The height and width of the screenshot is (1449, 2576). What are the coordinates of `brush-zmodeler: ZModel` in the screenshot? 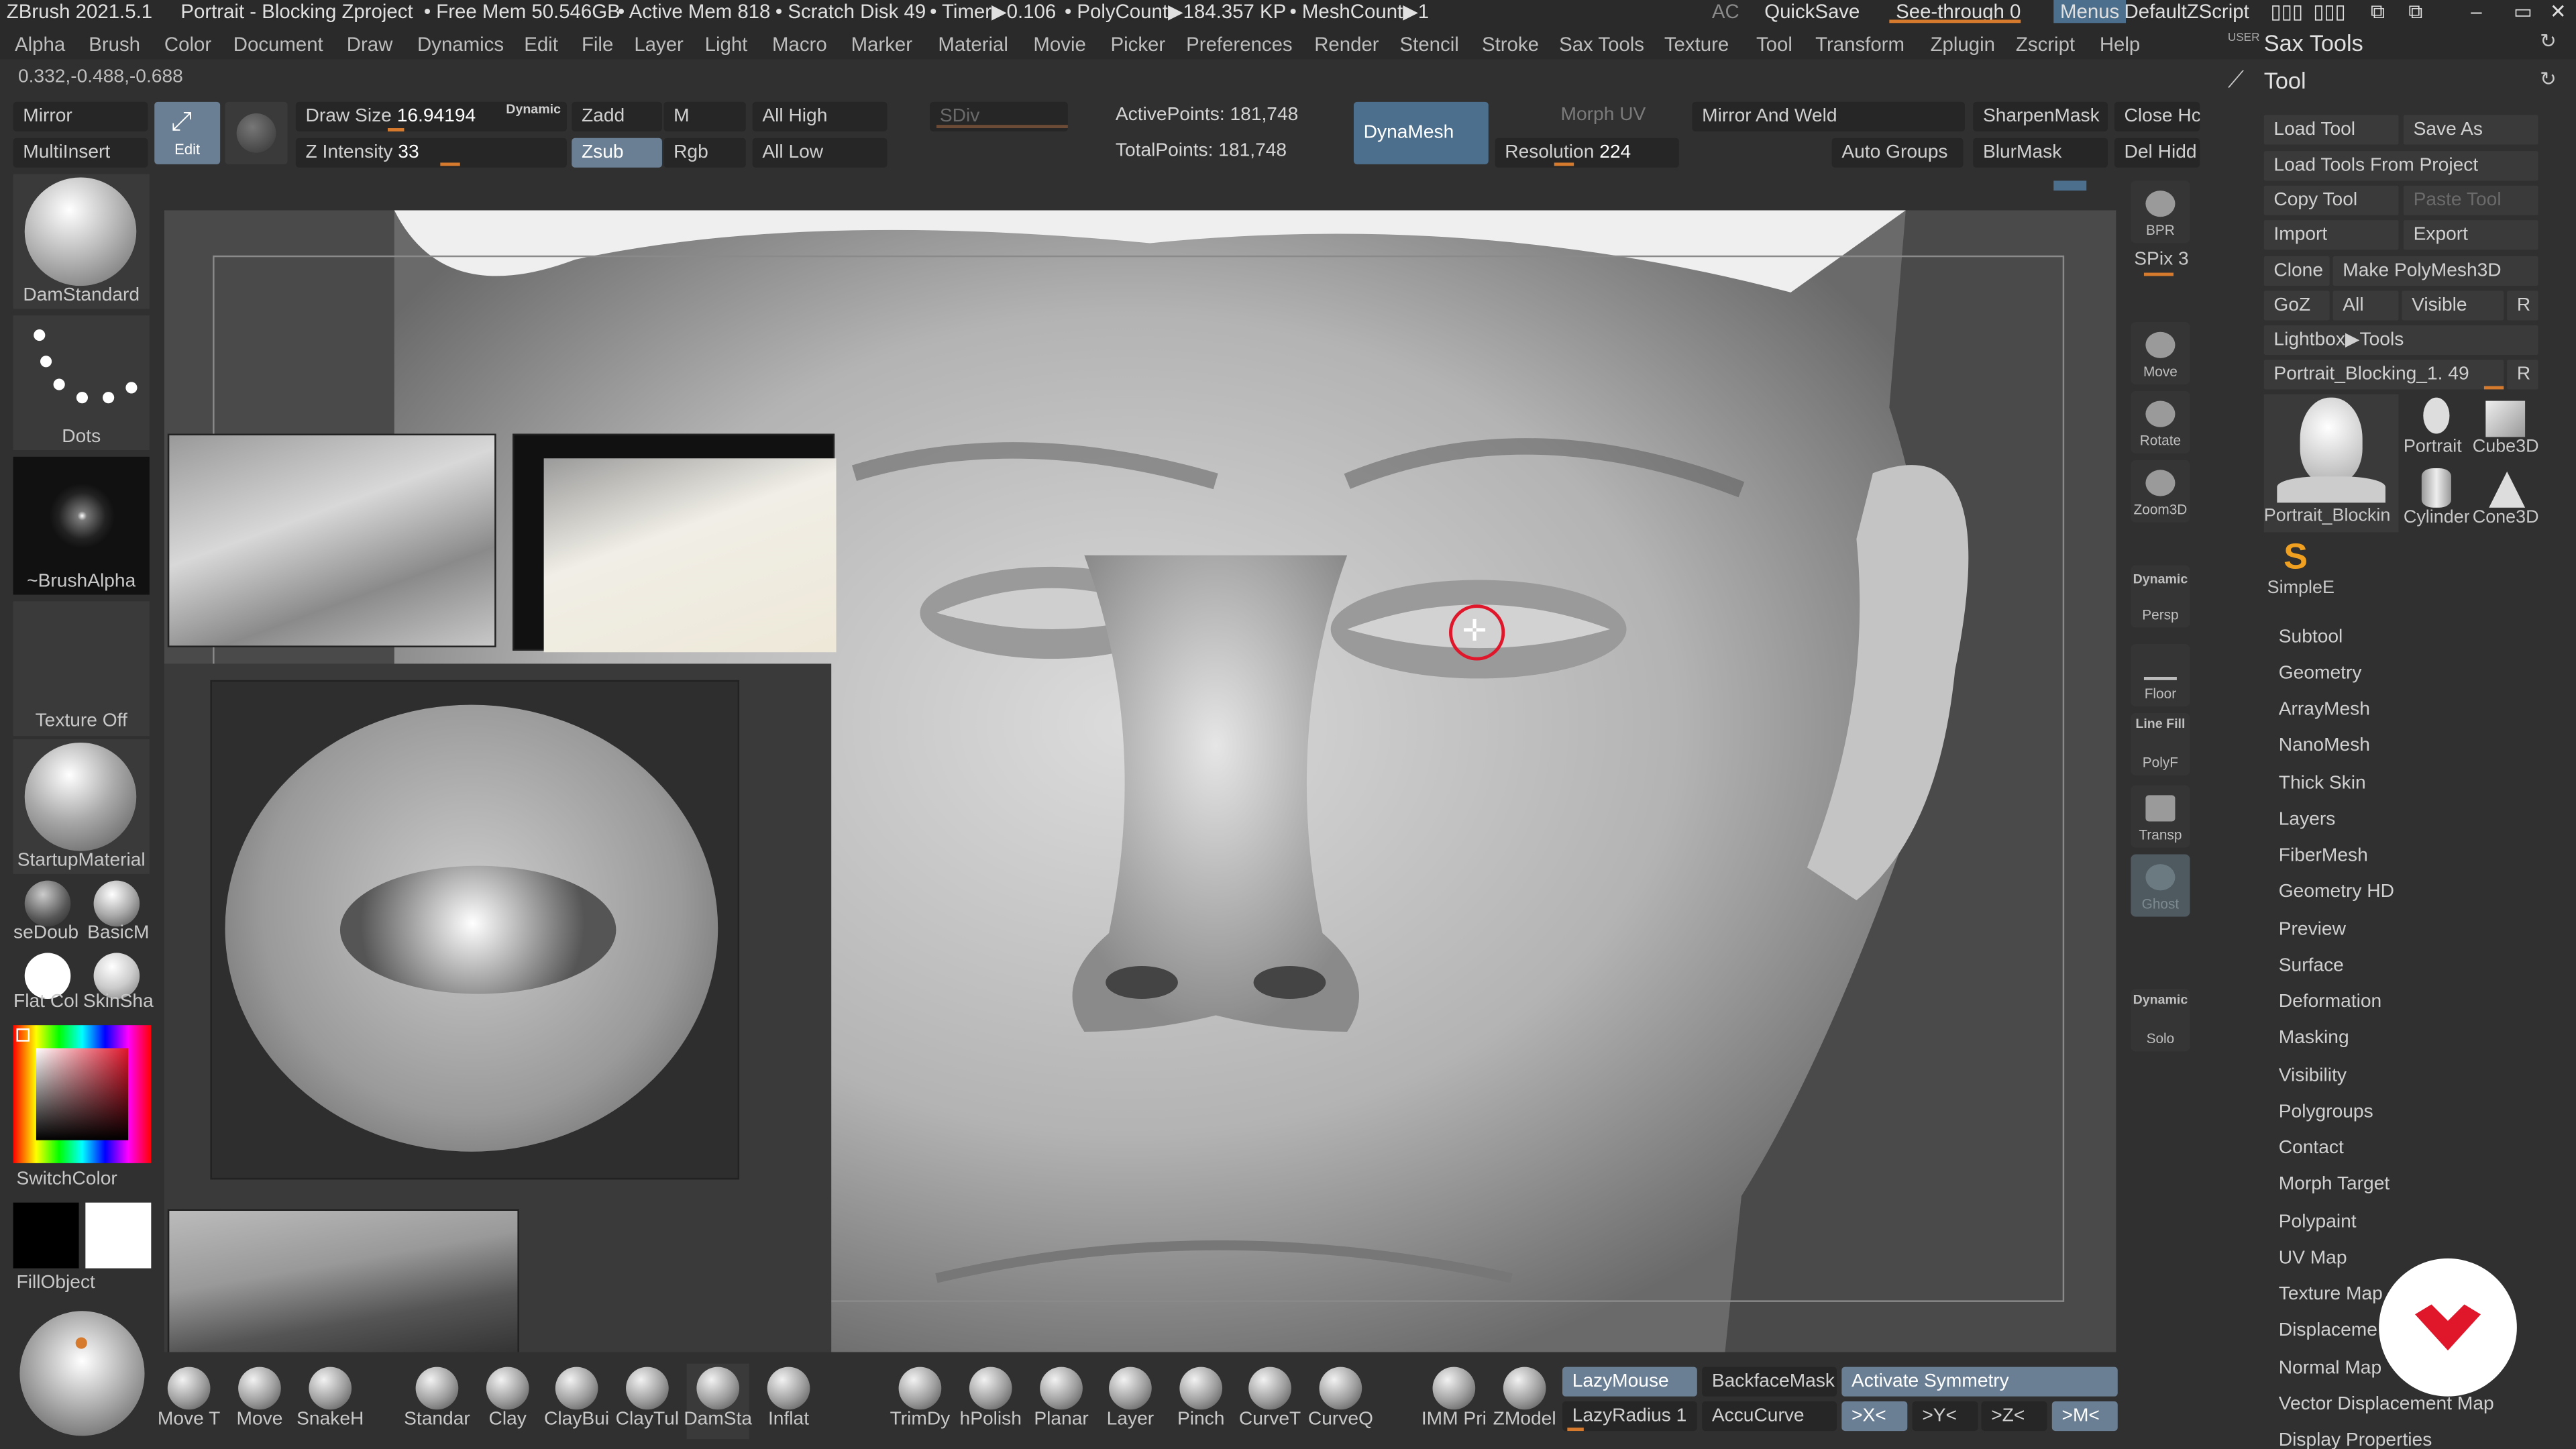 It's located at (1524, 1402).